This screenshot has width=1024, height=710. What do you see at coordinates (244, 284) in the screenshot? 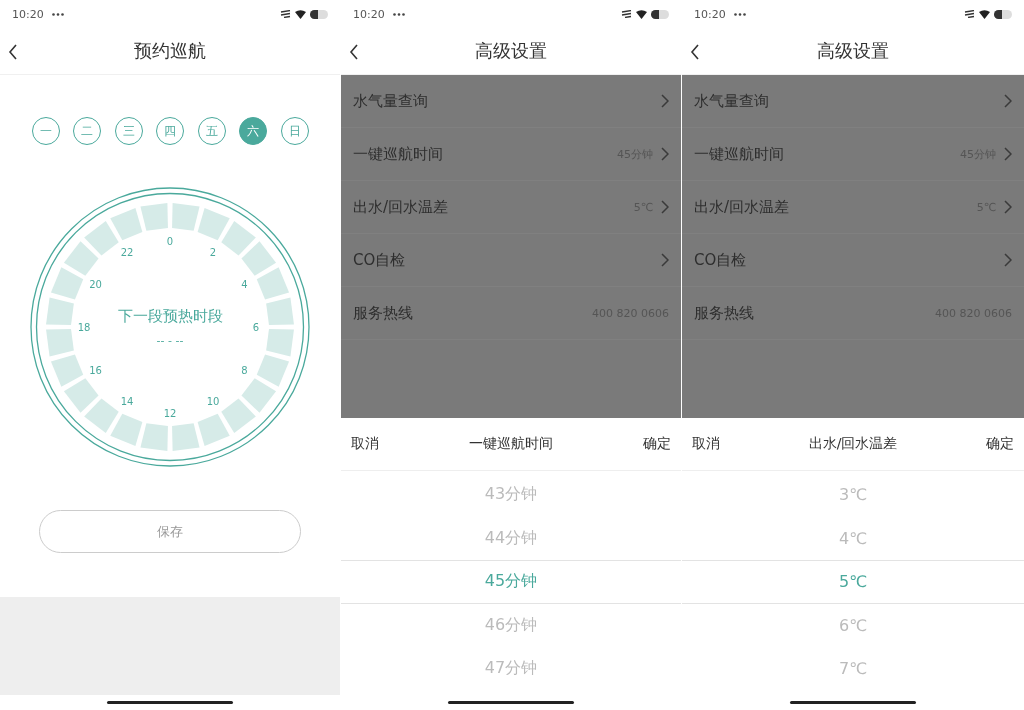
I see `hour-label: 4` at bounding box center [244, 284].